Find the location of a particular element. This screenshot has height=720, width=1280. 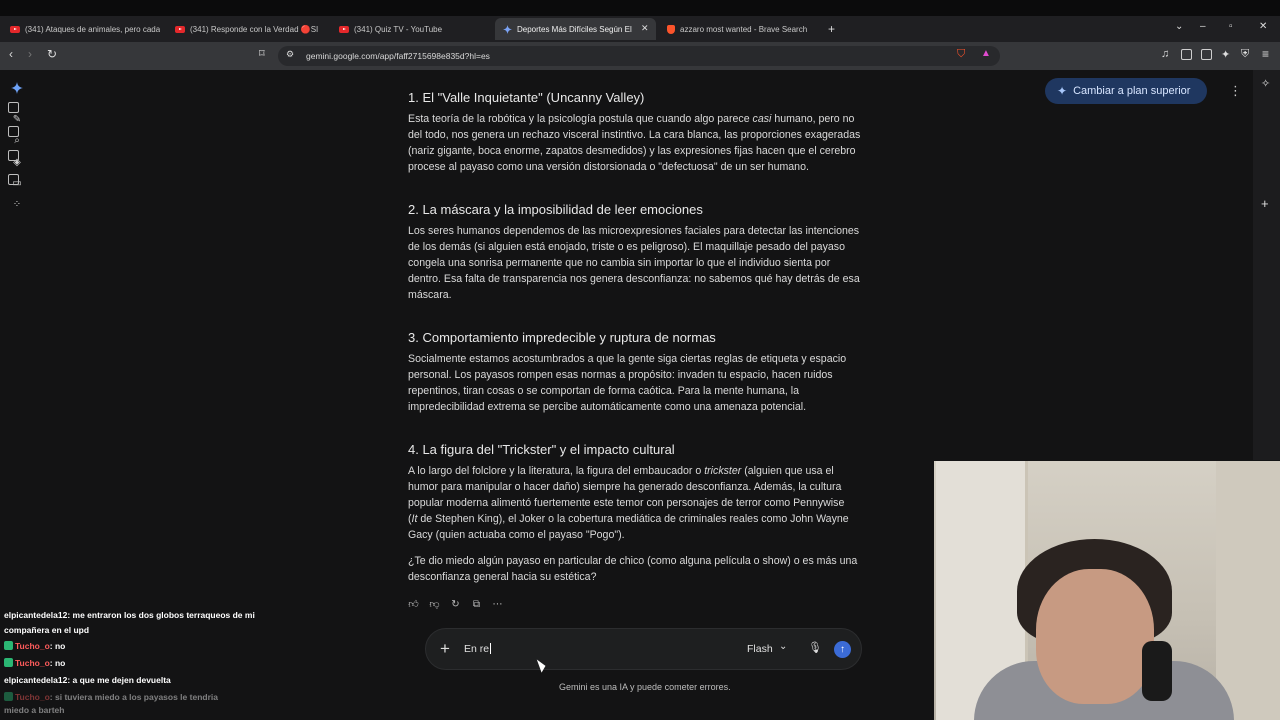

microphone-icon: 🎙︎ is located at coordinates (815, 647).